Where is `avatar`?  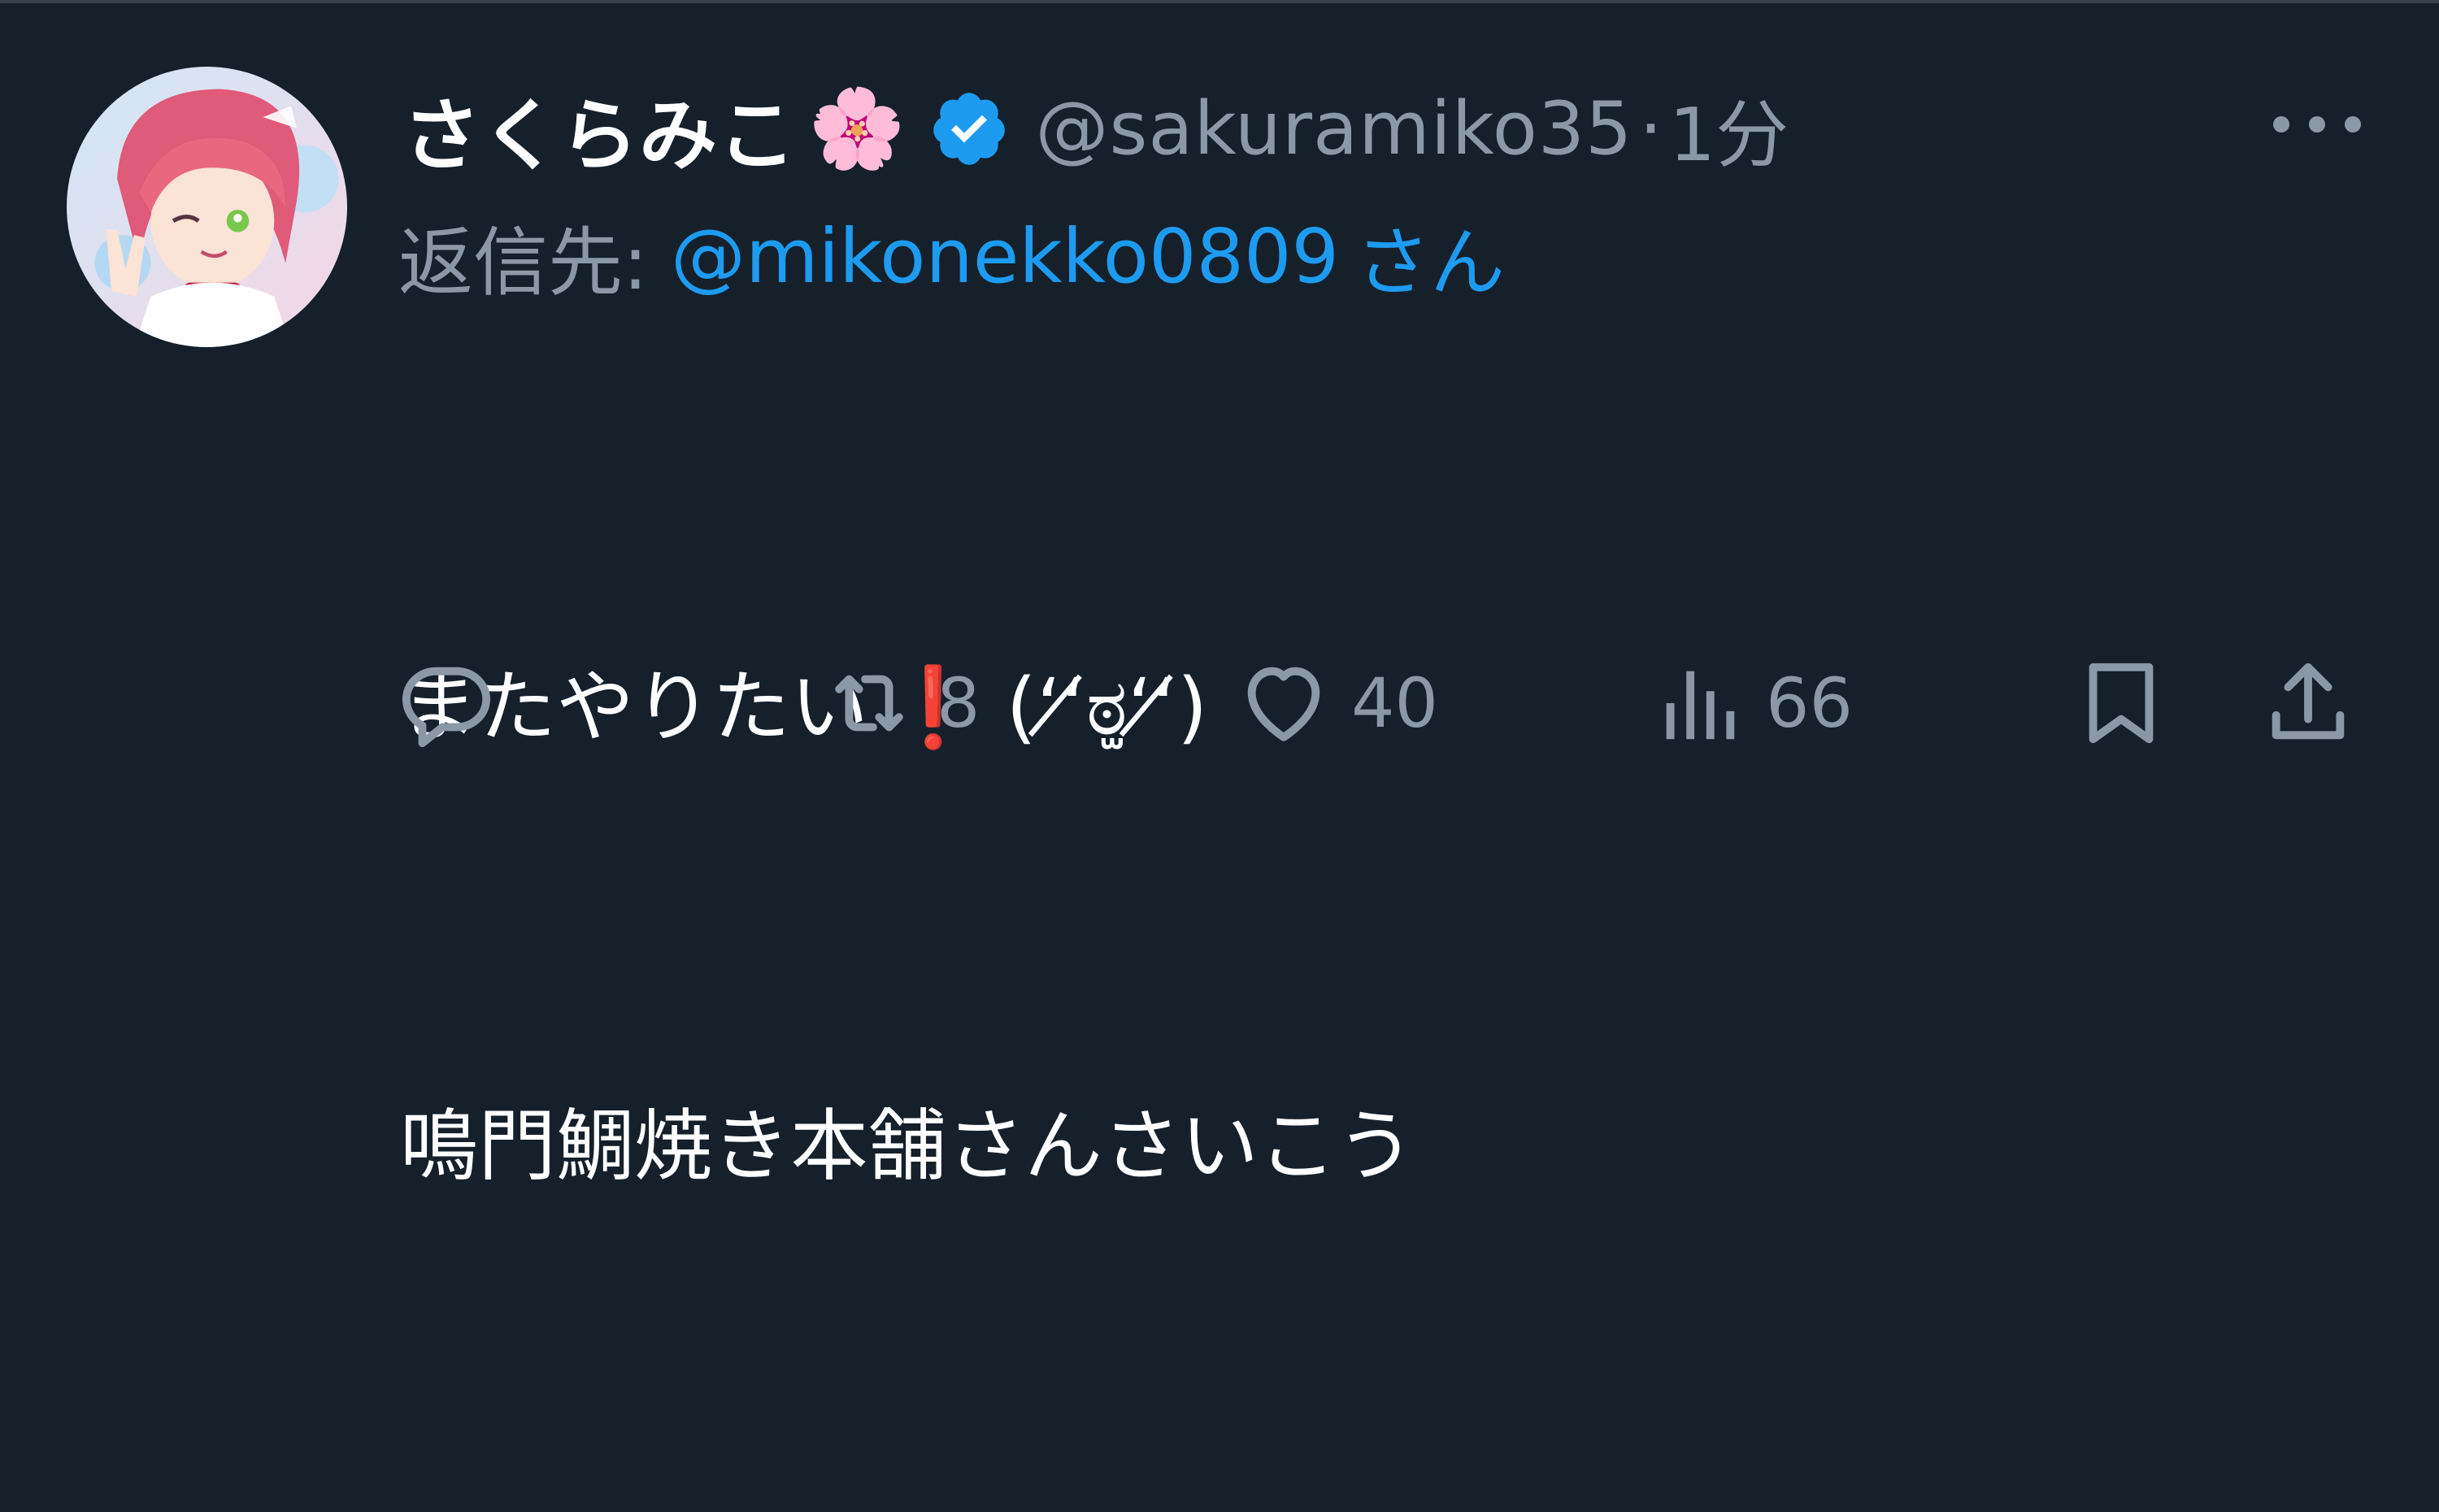 avatar is located at coordinates (207, 207).